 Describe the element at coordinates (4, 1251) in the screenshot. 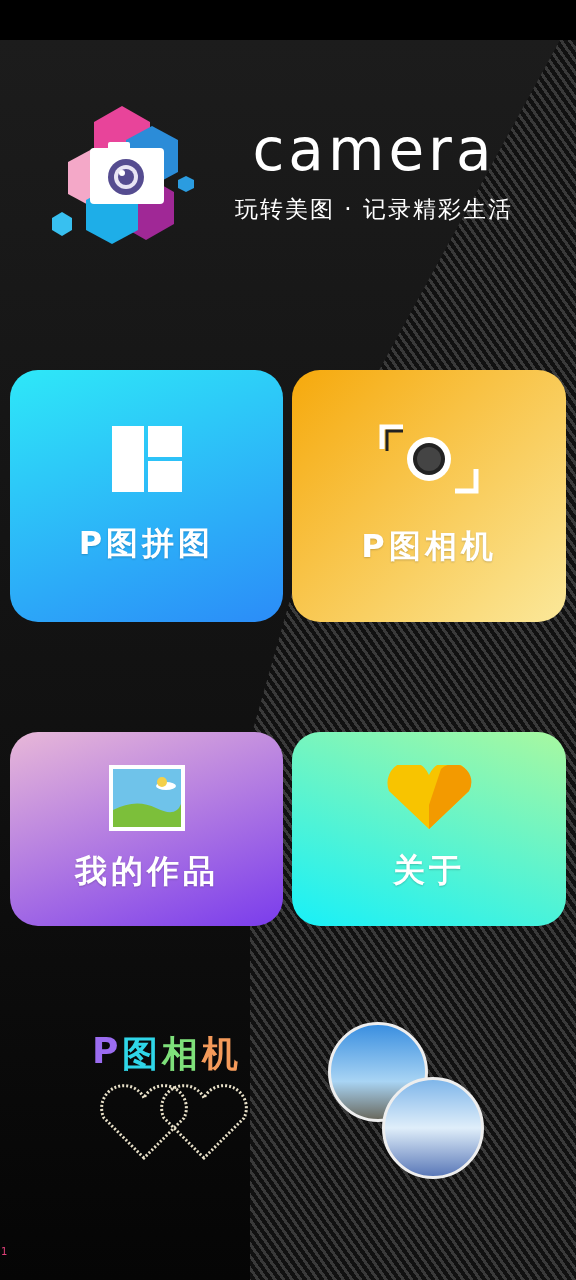

I see `corner-mark: 1` at that location.